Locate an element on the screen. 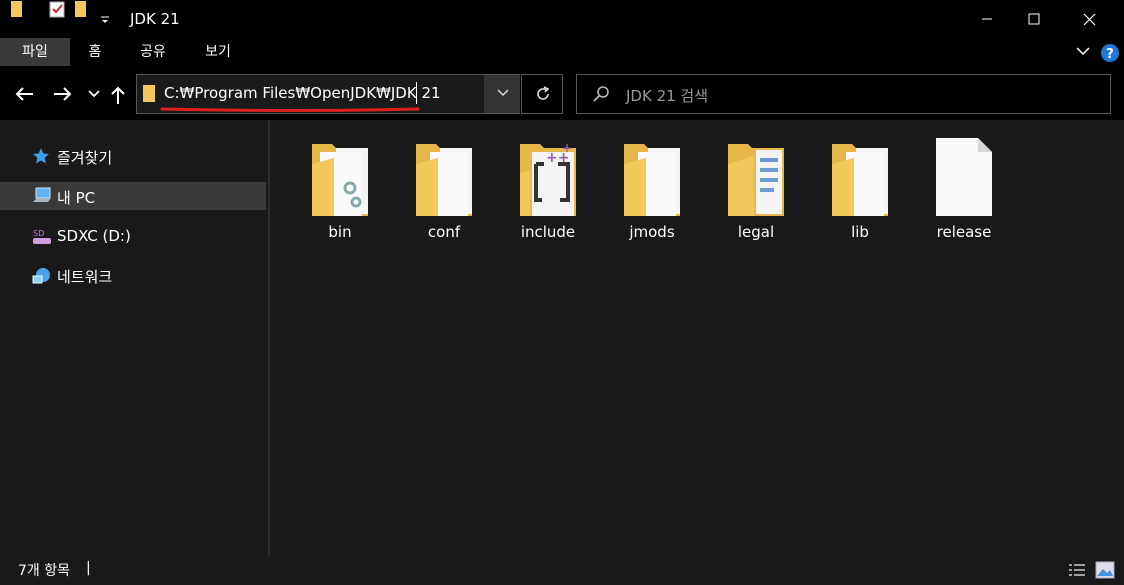  window-title: JDK 21 is located at coordinates (155, 19).